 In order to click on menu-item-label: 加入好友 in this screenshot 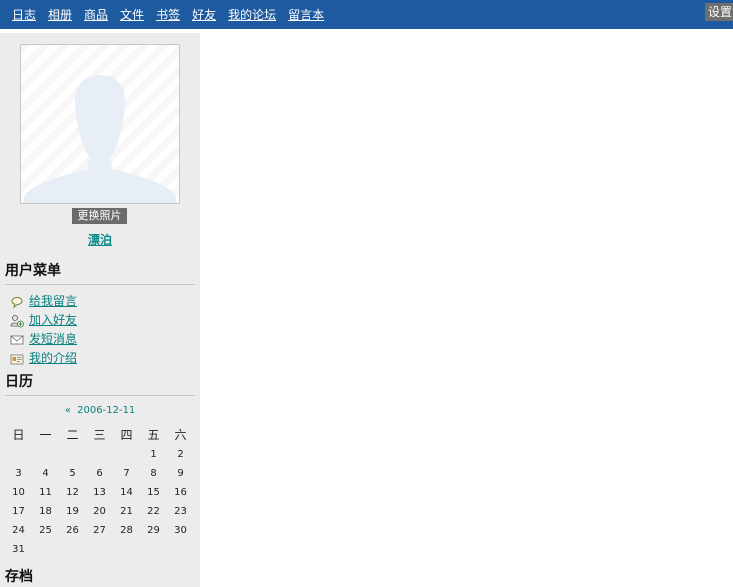, I will do `click(53, 320)`.